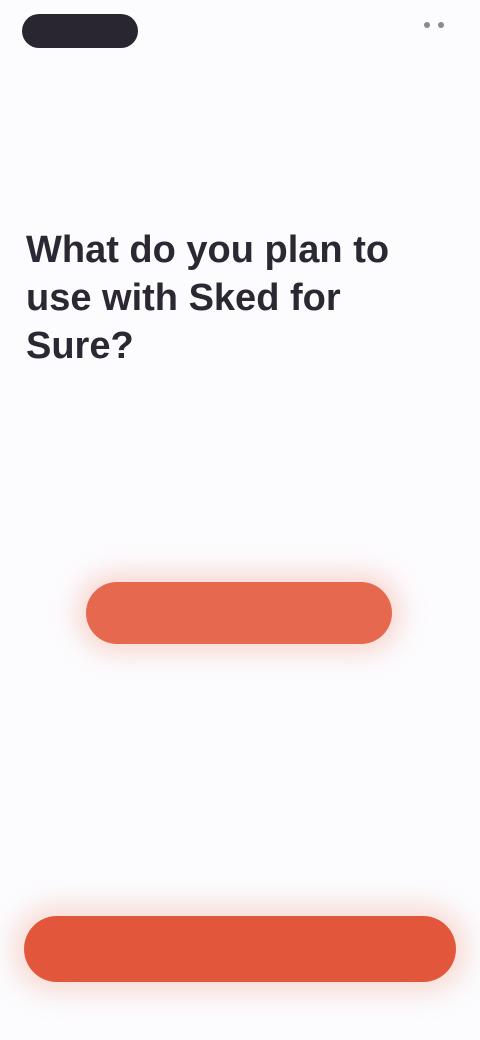  I want to click on time-pill, so click(80, 31).